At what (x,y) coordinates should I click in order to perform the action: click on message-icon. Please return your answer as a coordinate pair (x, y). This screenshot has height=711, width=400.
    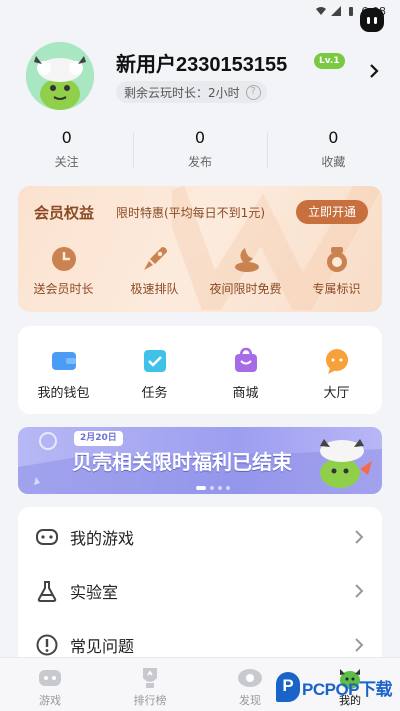
    Looking at the image, I should click on (372, 20).